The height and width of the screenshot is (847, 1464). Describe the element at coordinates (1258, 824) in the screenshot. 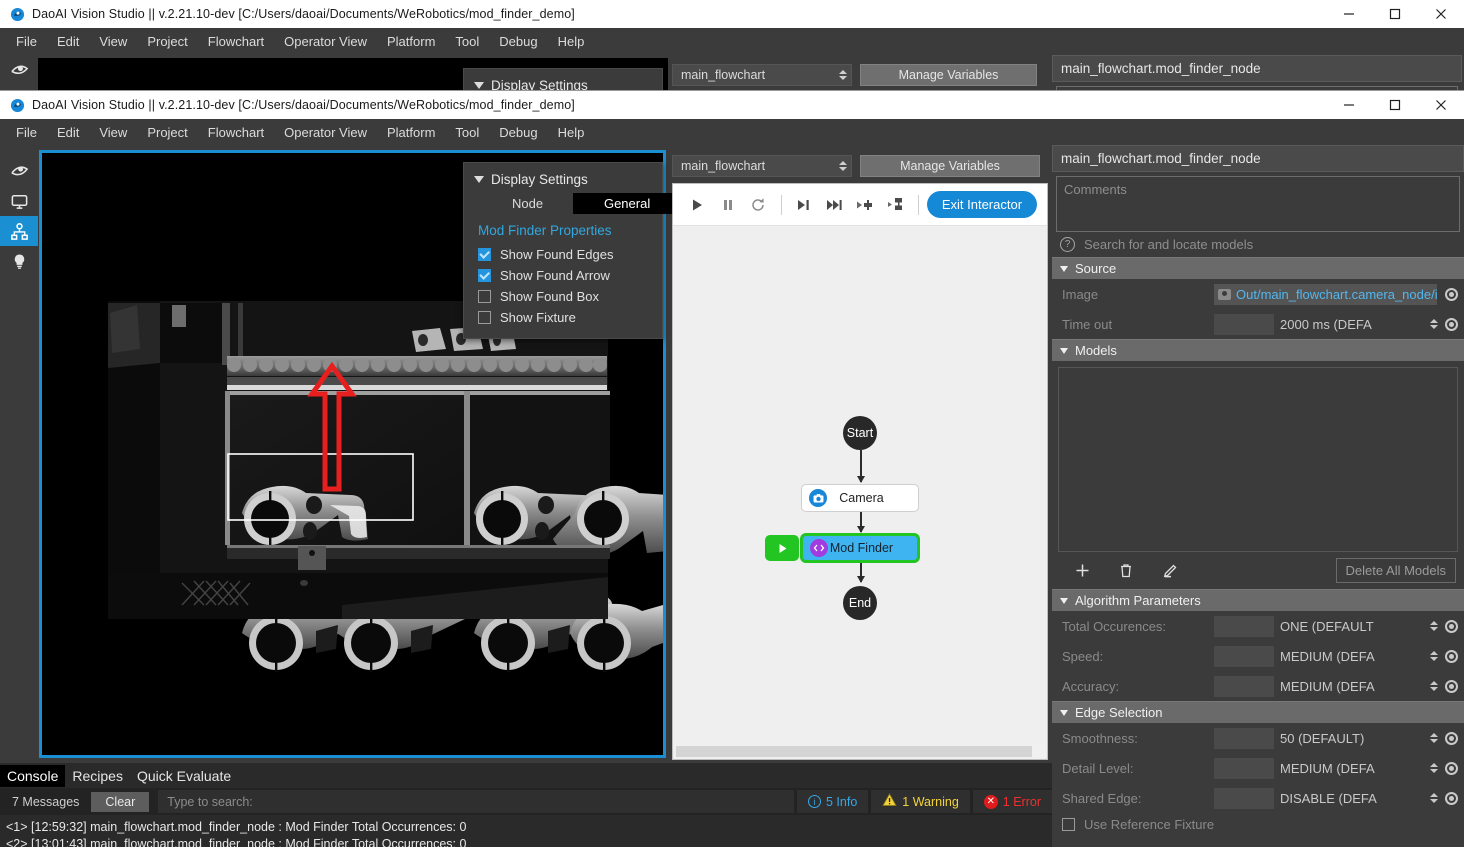

I see `row-use-reference-fixture: Use Reference Fixture` at that location.